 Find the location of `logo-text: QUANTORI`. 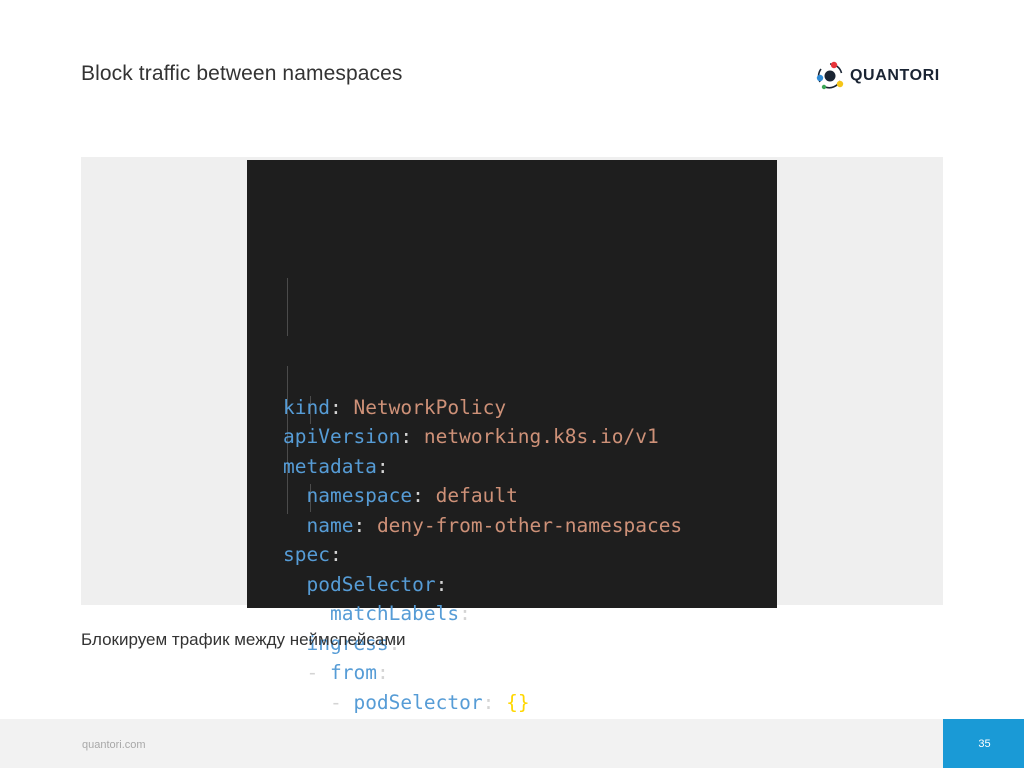

logo-text: QUANTORI is located at coordinates (895, 75).